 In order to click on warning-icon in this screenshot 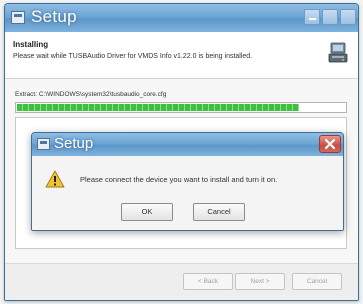, I will do `click(55, 179)`.